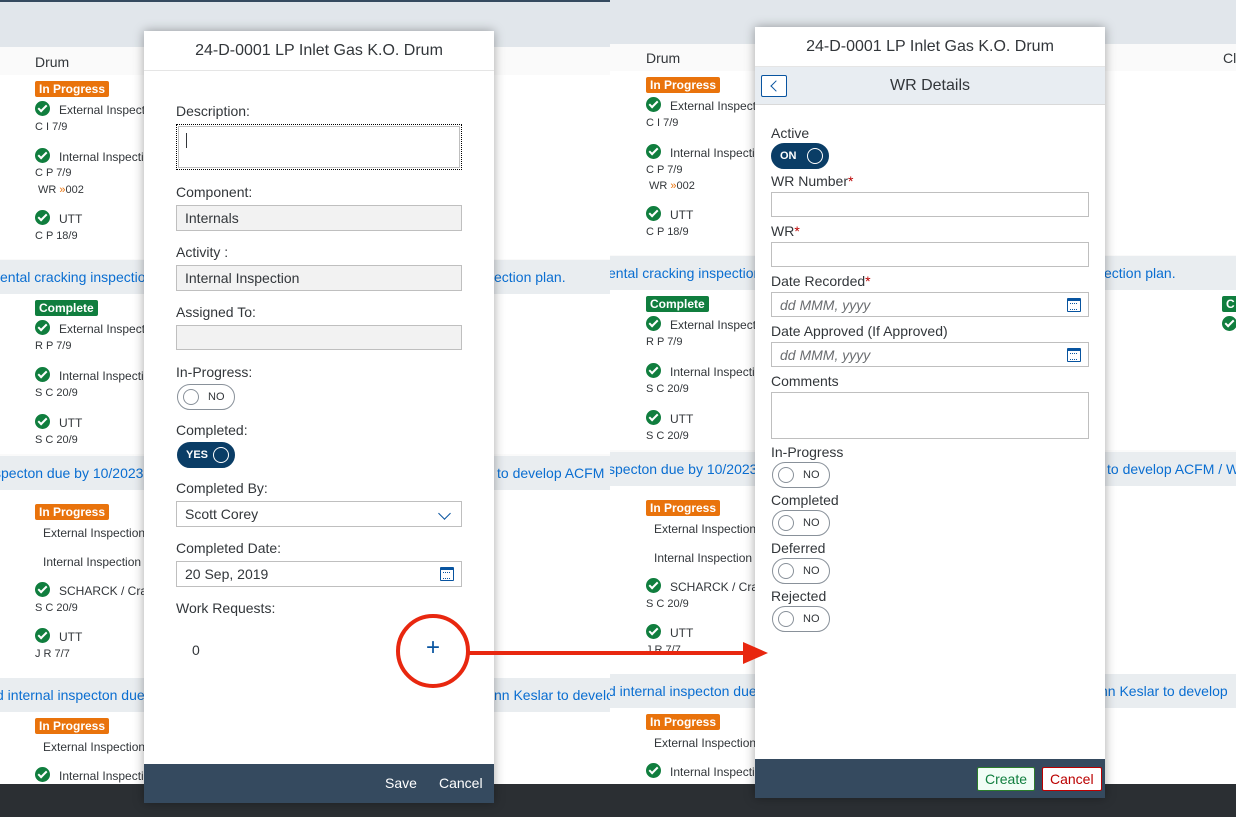 The width and height of the screenshot is (1236, 817). Describe the element at coordinates (582, 651) in the screenshot. I see `annotation-overlay` at that location.